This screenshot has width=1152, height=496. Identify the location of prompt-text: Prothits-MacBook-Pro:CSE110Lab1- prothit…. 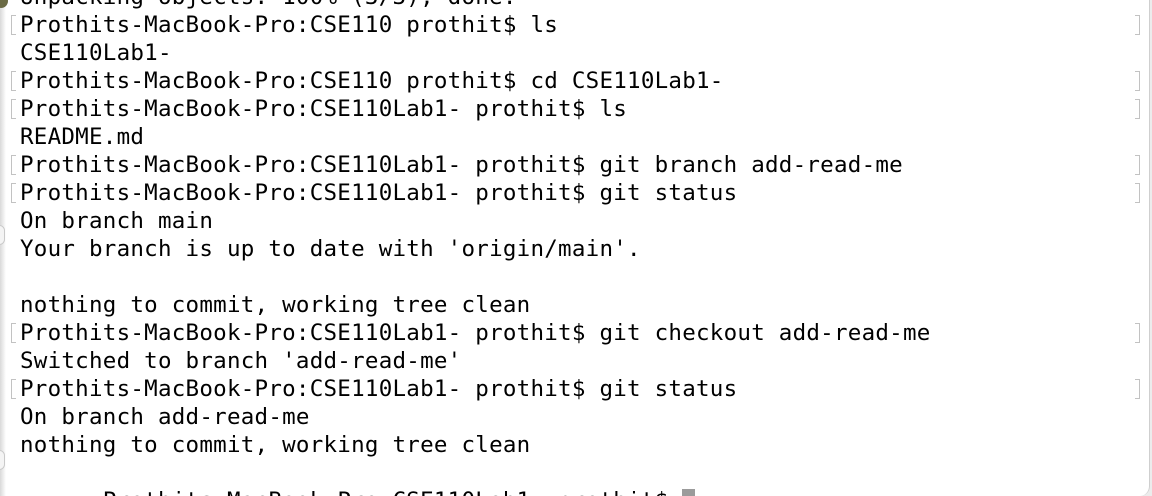
(386, 492).